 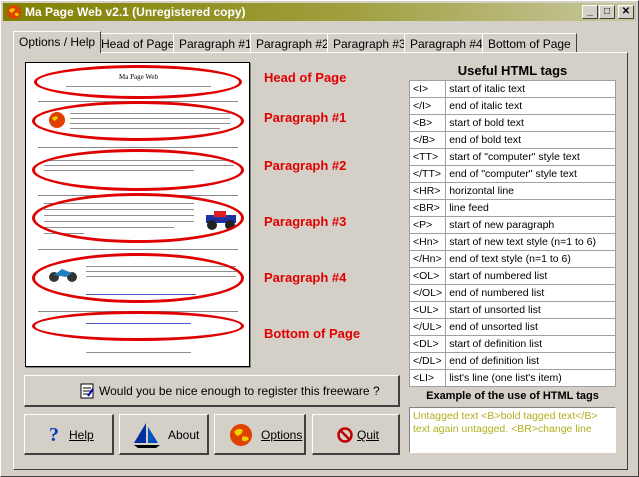 I want to click on tag-code: <TT>, so click(x=427, y=157).